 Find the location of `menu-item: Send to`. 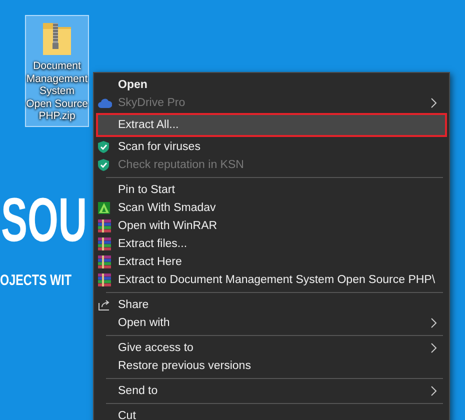

menu-item: Send to is located at coordinates (271, 391).